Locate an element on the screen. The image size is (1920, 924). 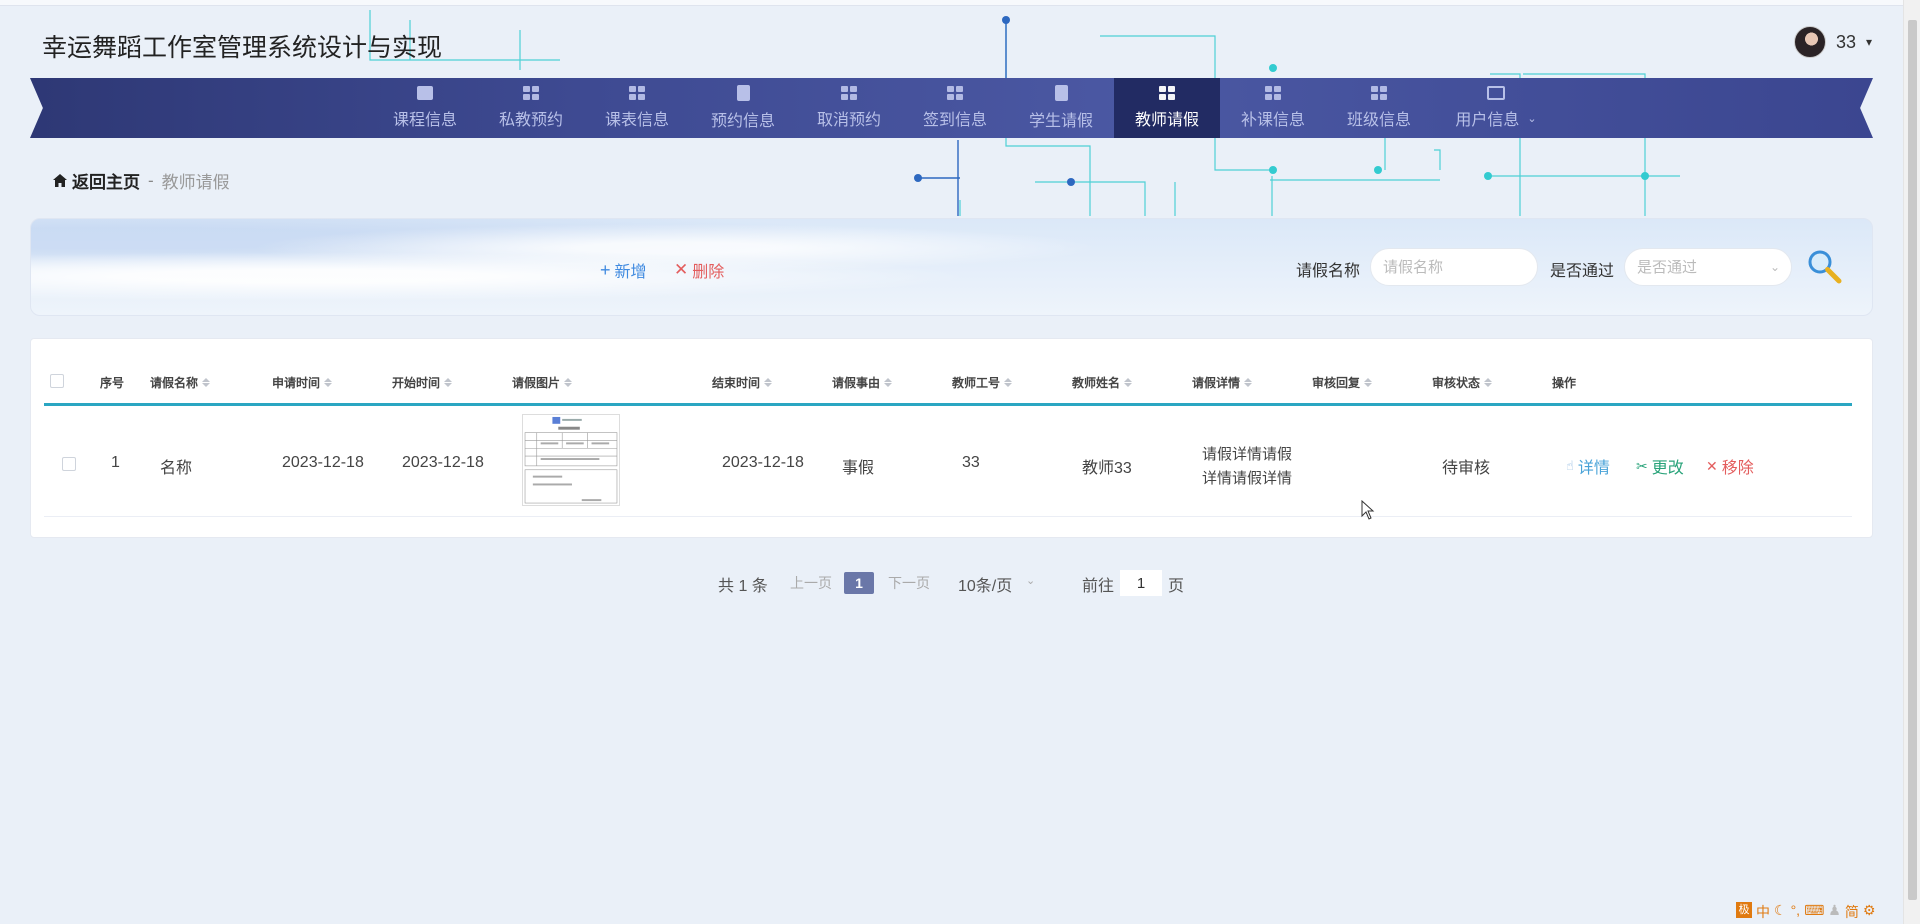
delete-button-label: 删除 is located at coordinates (708, 270).